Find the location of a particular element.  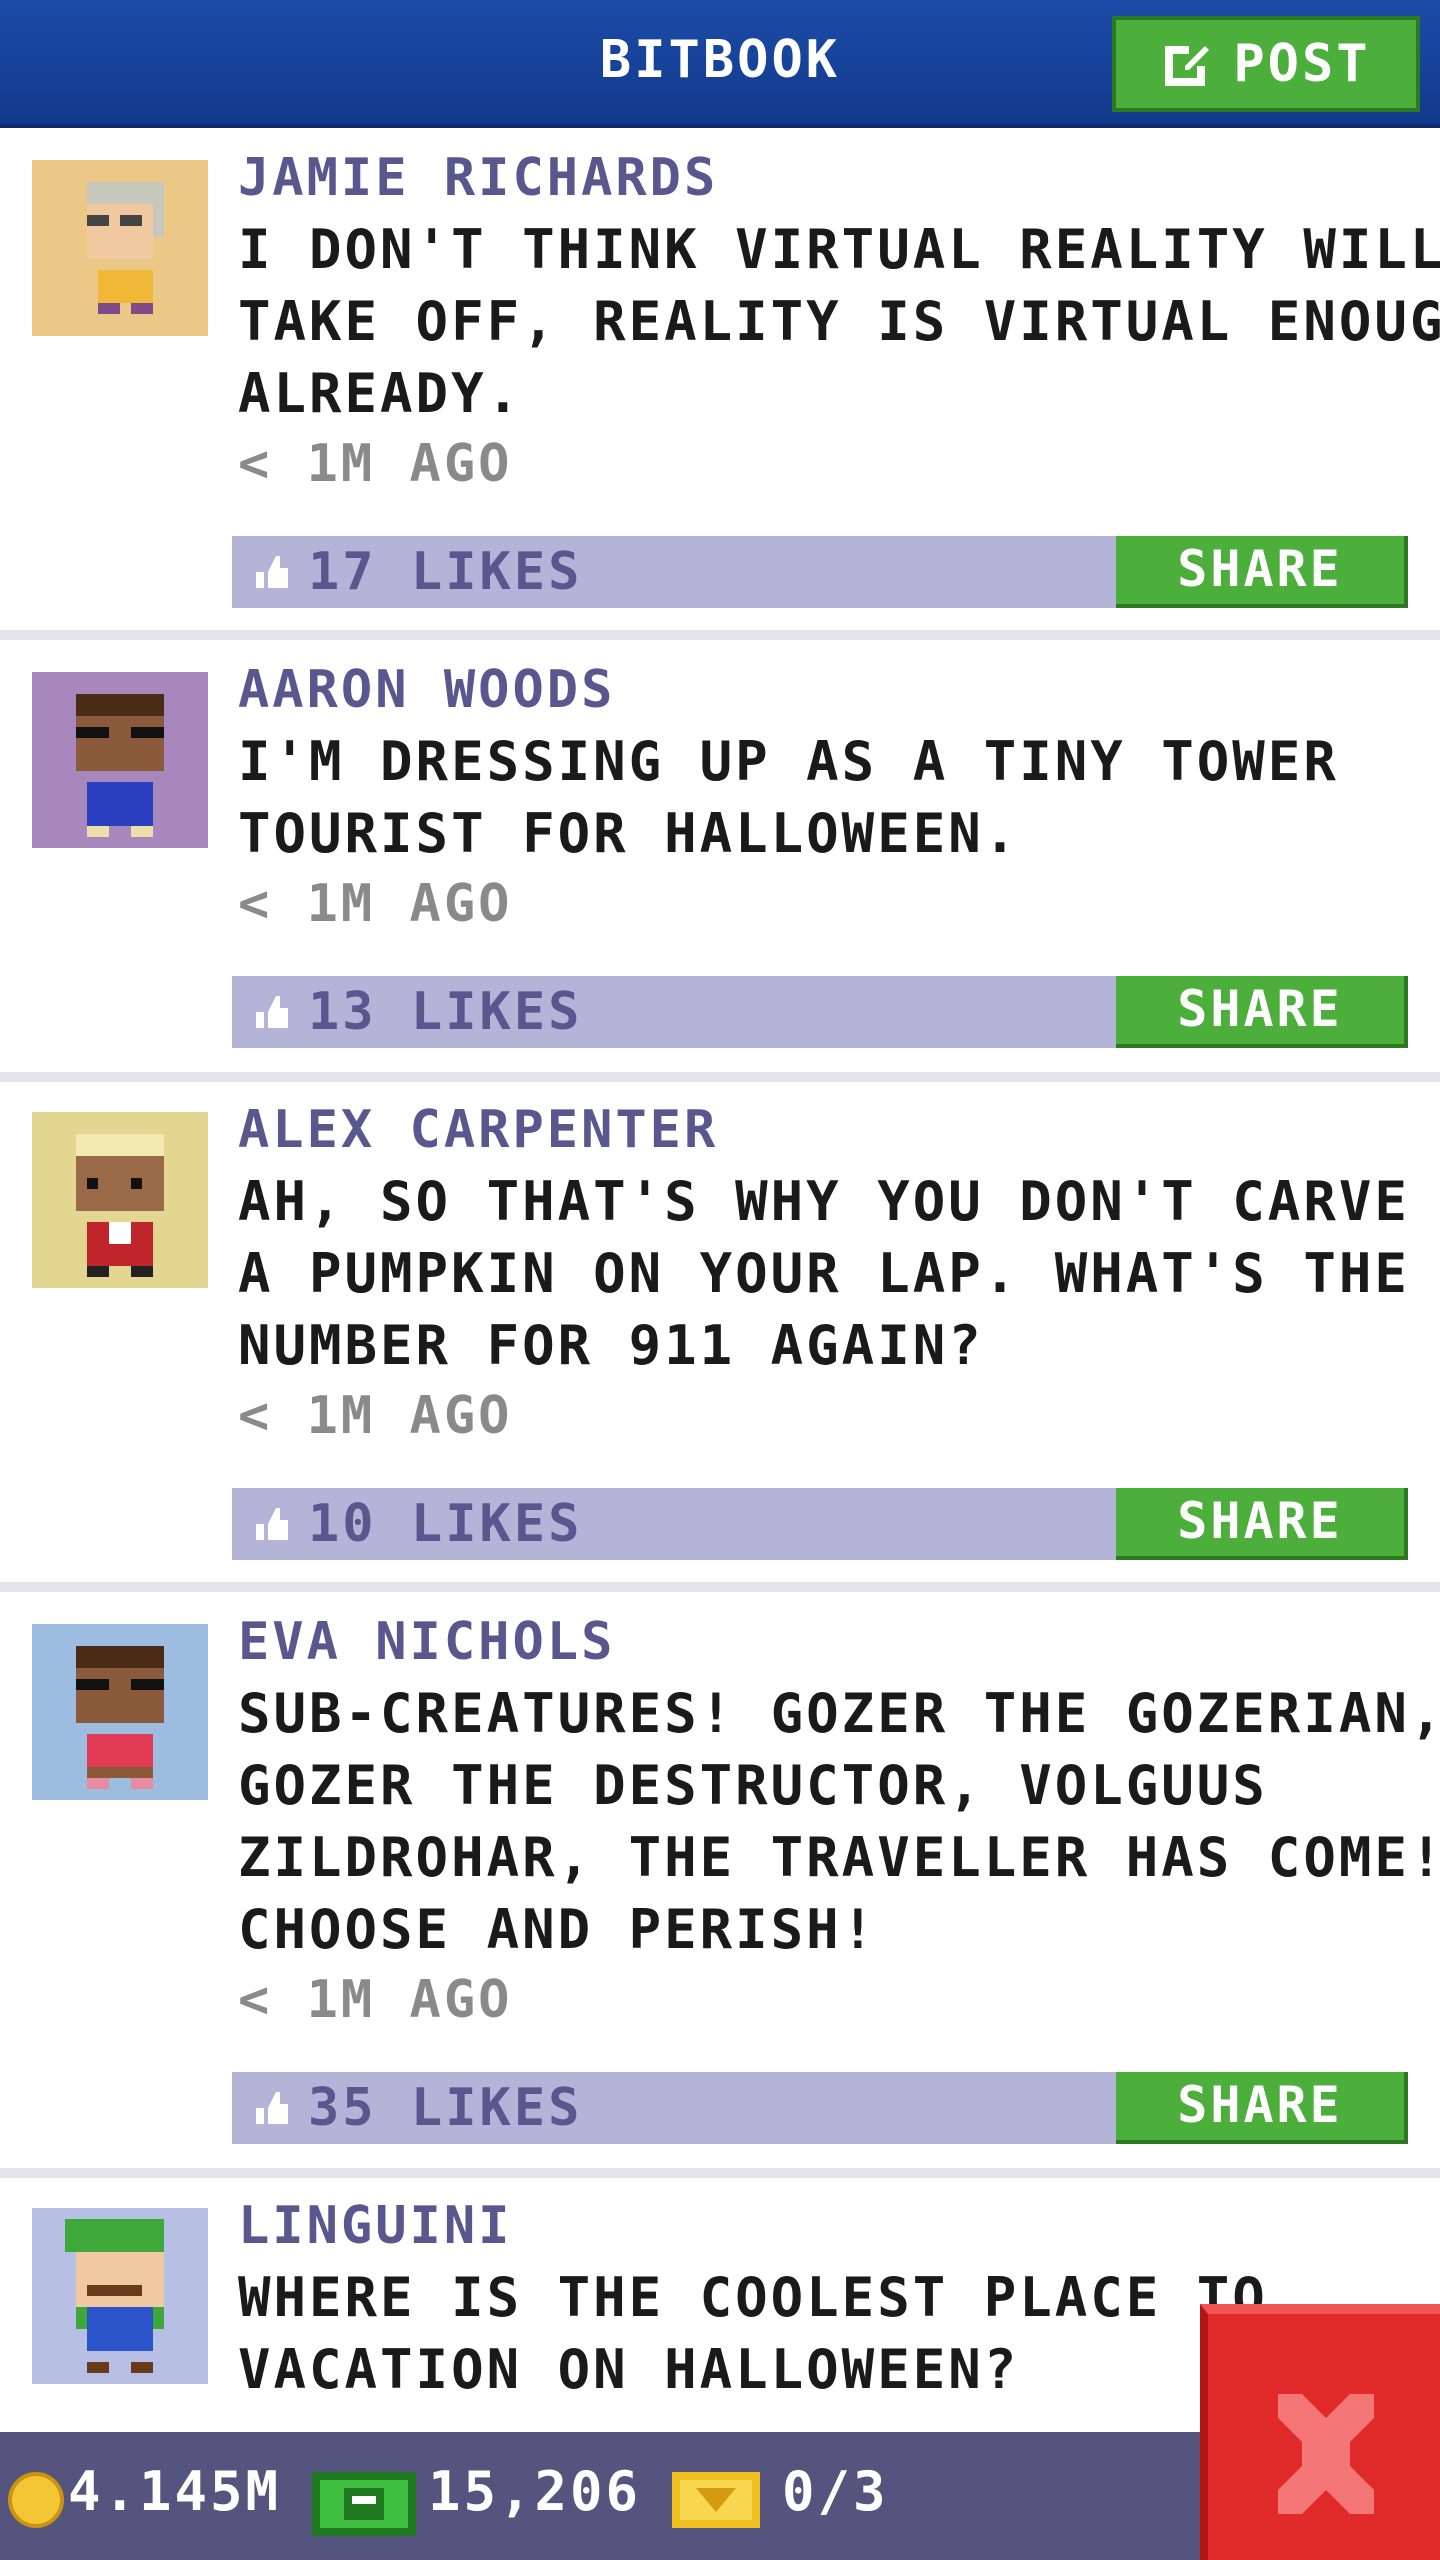

post-text-line: CHOOSE AND PERISH! is located at coordinates (558, 1929).